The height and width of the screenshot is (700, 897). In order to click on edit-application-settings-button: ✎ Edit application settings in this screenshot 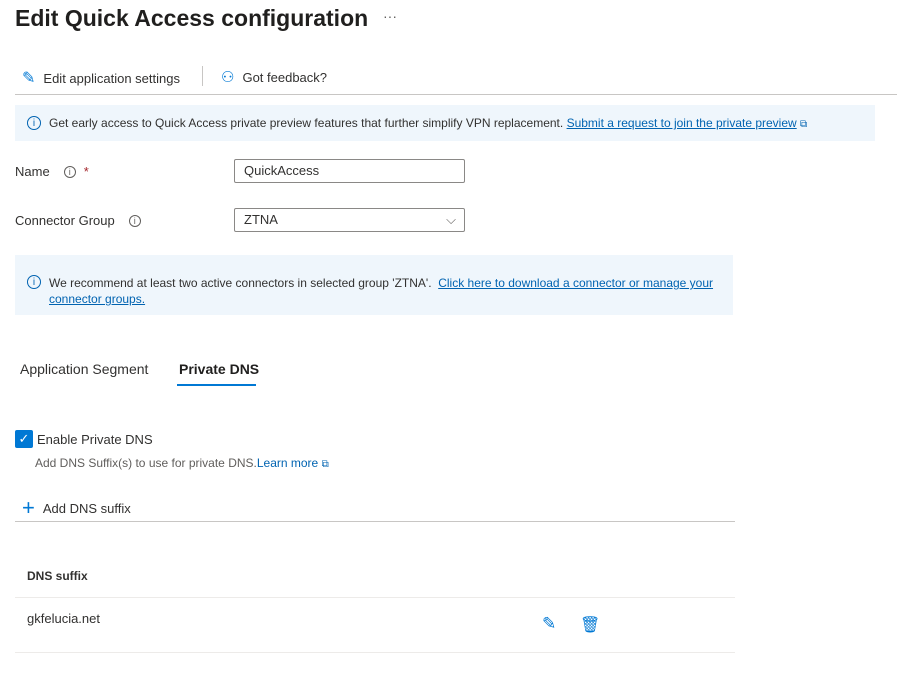, I will do `click(101, 78)`.